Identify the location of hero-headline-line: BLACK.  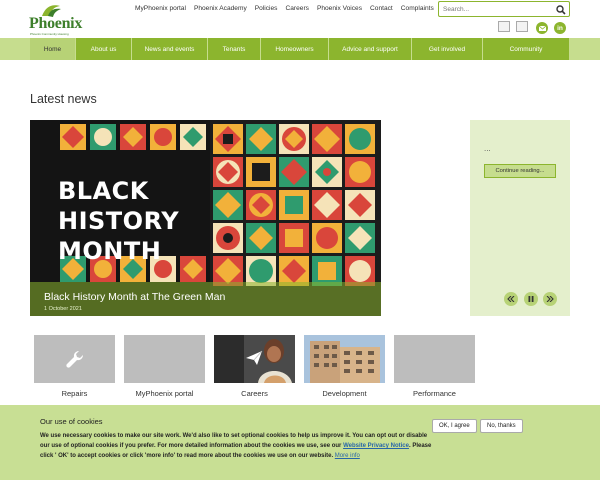
(103, 191).